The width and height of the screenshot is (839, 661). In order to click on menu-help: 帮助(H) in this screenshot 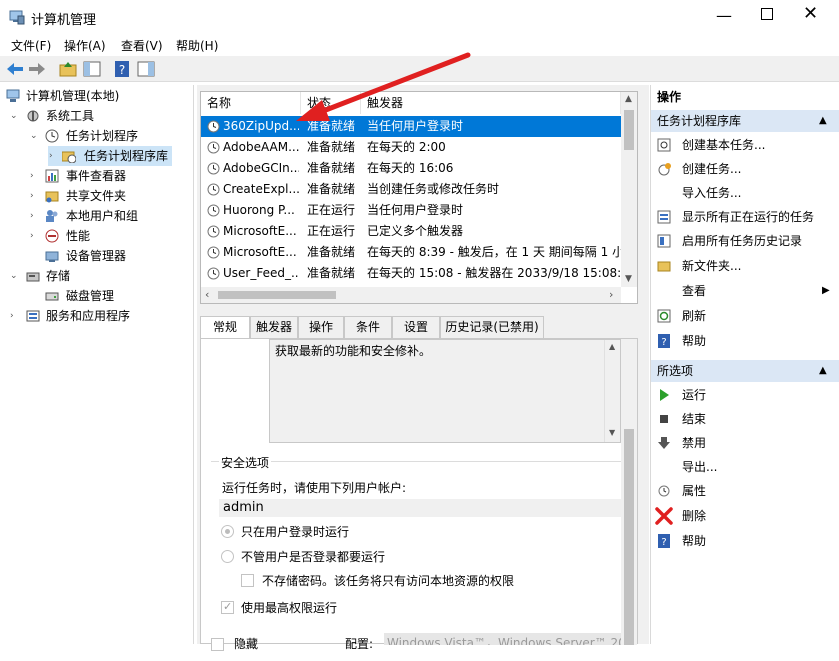, I will do `click(197, 45)`.